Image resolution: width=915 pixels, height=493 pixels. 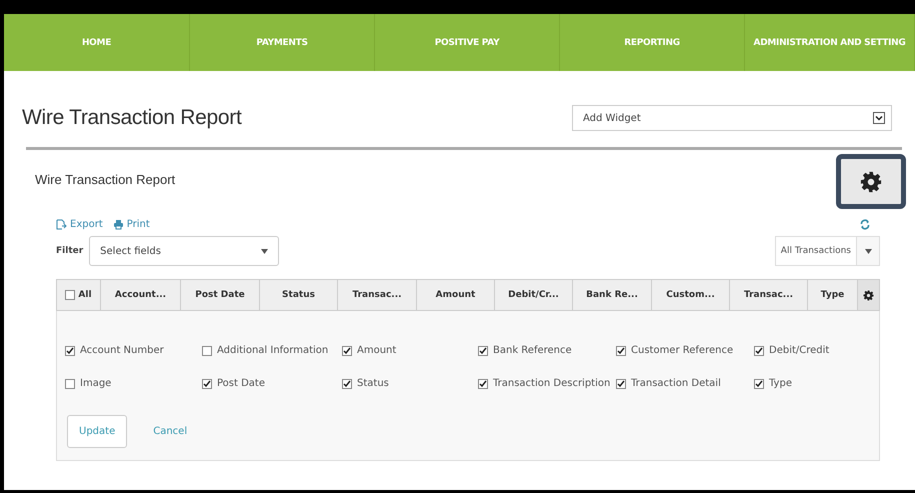 What do you see at coordinates (85, 295) in the screenshot?
I see `select-all-label: All` at bounding box center [85, 295].